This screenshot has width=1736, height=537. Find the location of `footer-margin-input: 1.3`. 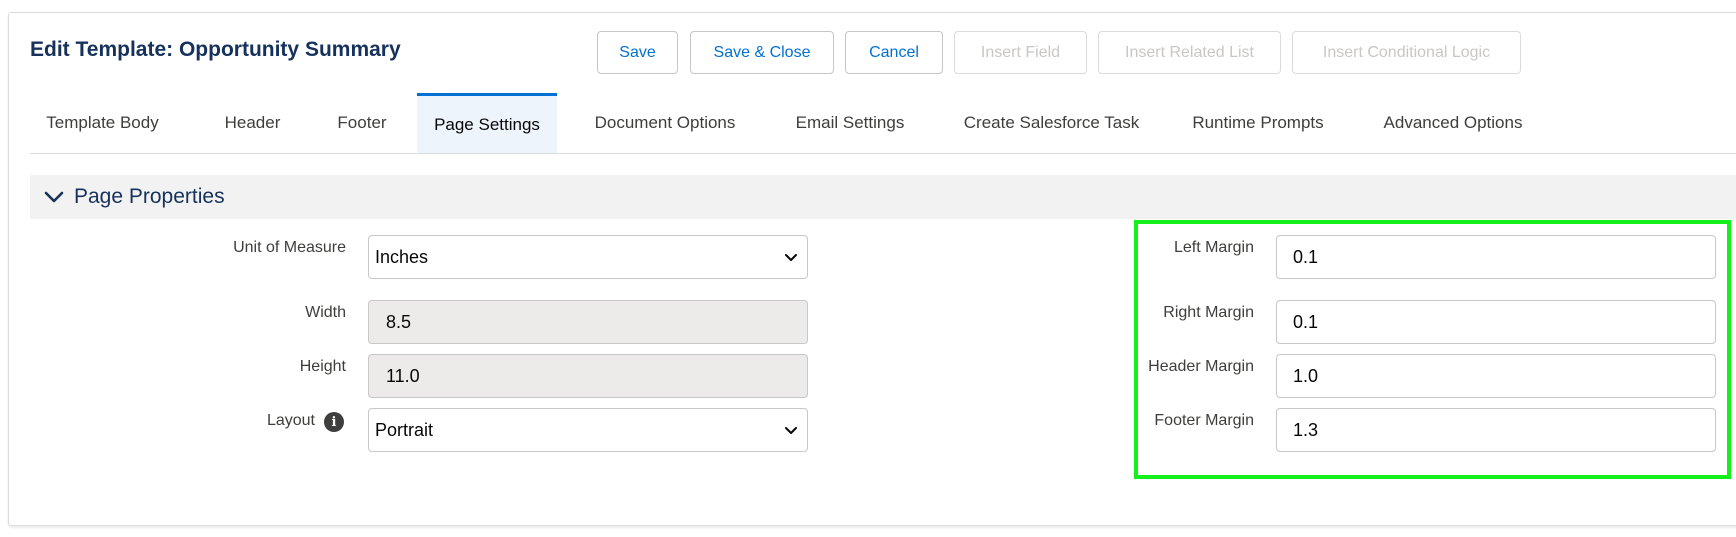

footer-margin-input: 1.3 is located at coordinates (1496, 430).